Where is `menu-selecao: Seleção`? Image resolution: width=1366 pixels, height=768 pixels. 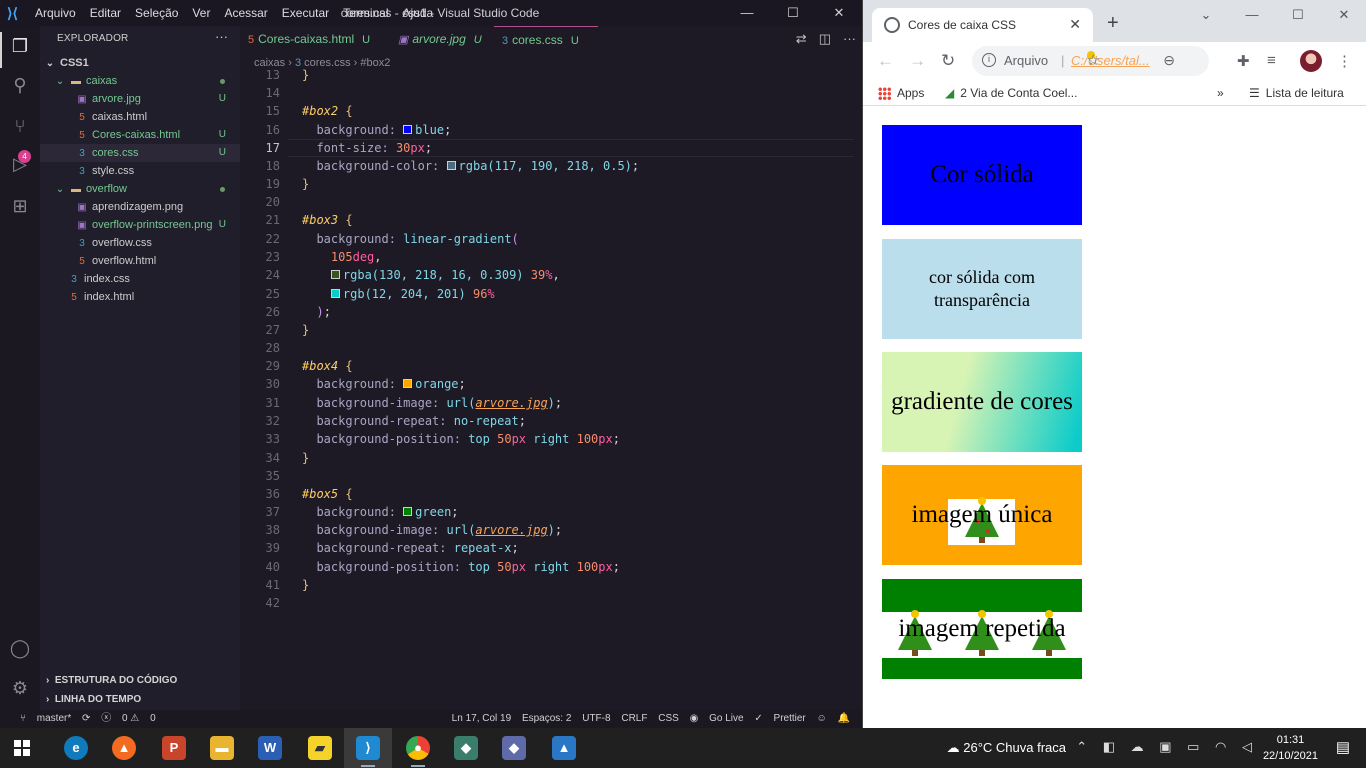
menu-selecao: Seleção is located at coordinates (156, 13).